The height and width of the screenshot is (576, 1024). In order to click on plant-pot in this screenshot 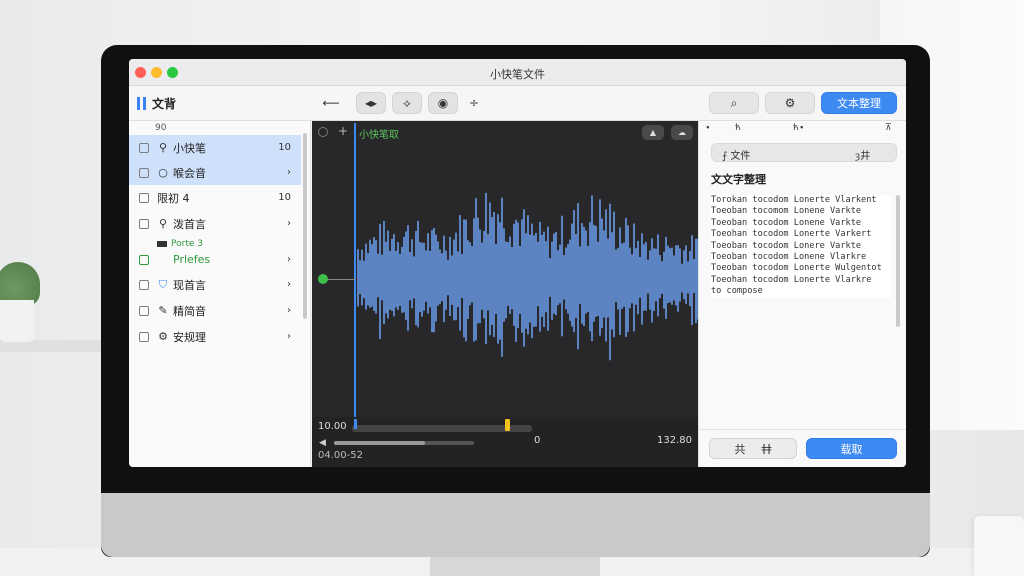, I will do `click(17, 321)`.